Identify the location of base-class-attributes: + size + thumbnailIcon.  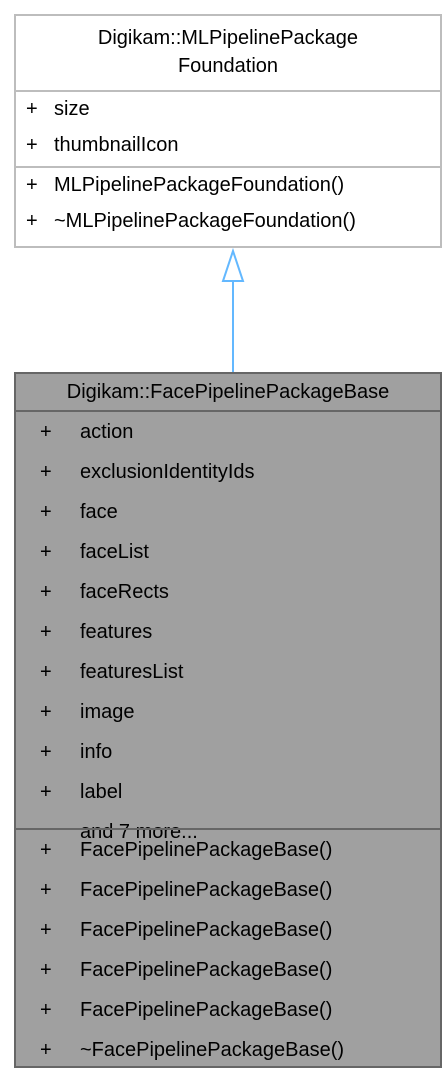
(228, 130).